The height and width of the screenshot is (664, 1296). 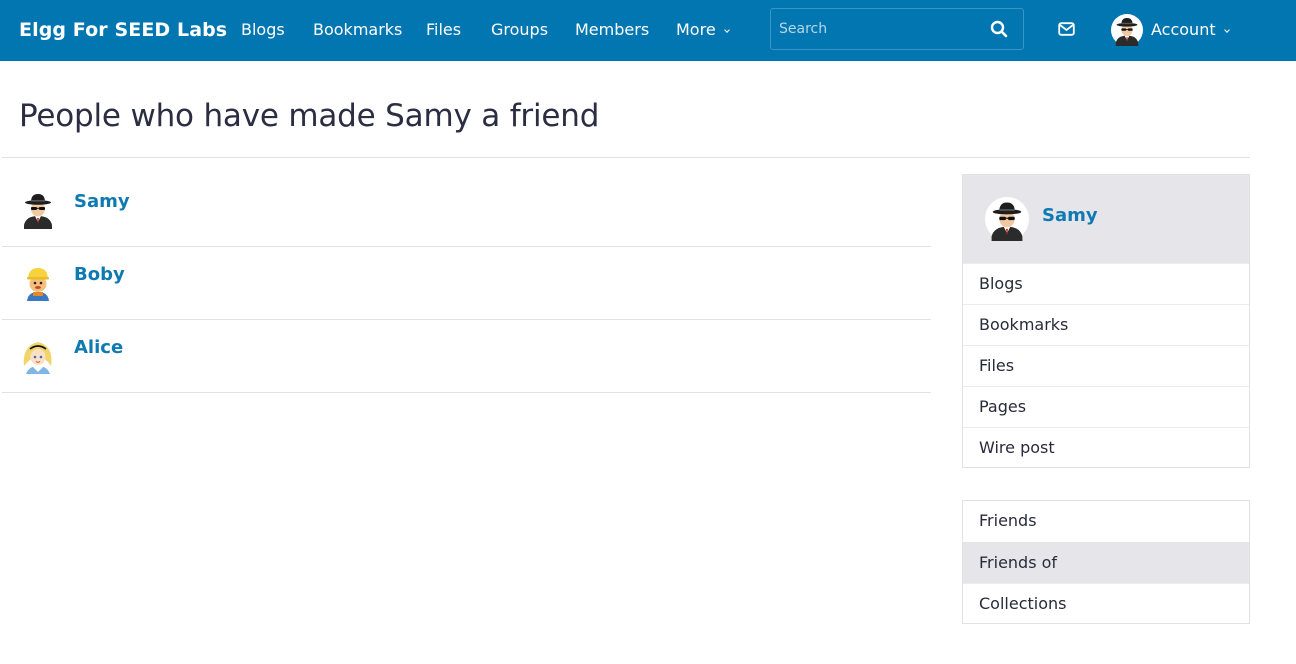 I want to click on friend-name-link: Samy, so click(x=102, y=201).